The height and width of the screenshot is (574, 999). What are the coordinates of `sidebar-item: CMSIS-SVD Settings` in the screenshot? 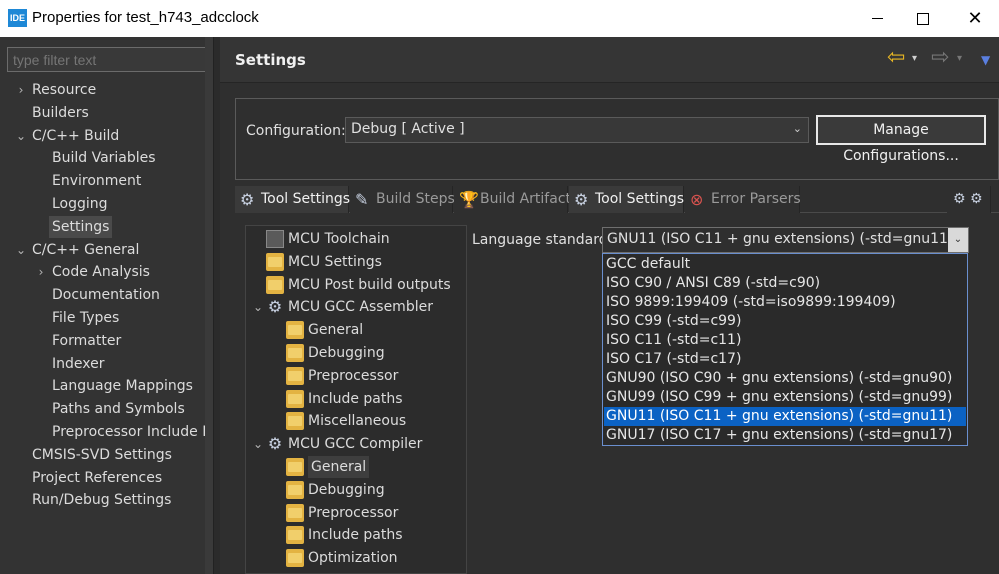 It's located at (102, 455).